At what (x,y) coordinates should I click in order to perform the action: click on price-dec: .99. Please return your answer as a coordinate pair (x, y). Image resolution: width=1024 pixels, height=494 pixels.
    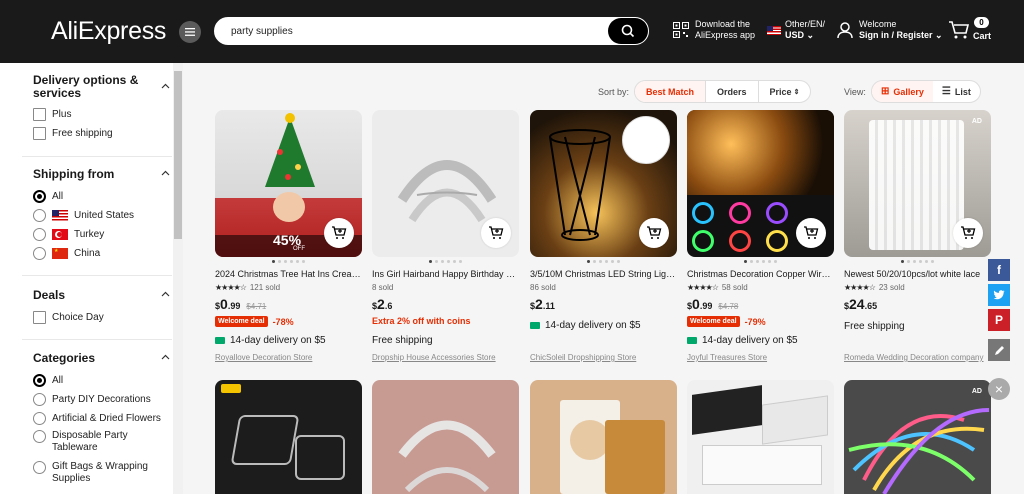
    Looking at the image, I should click on (234, 306).